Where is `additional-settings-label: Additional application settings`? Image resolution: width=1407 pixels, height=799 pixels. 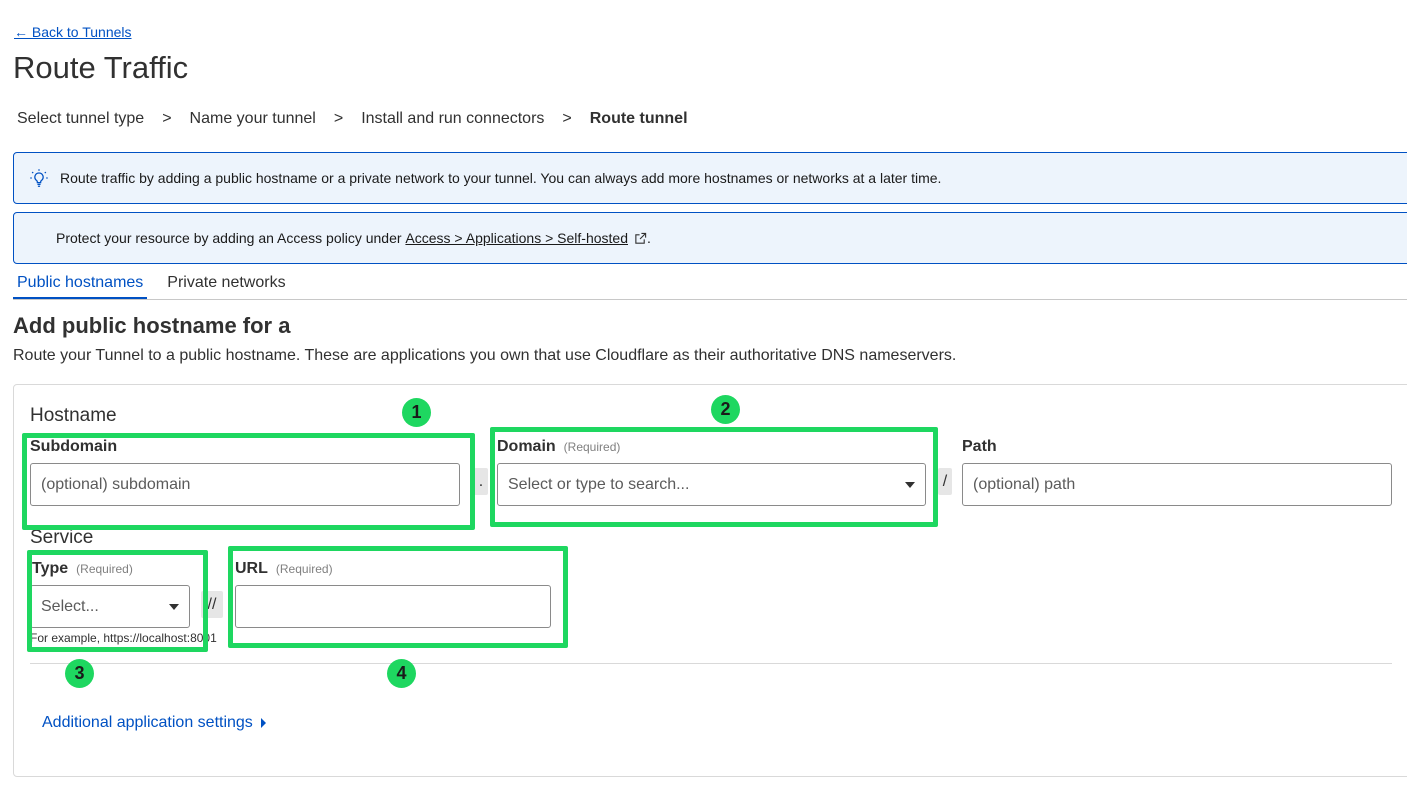
additional-settings-label: Additional application settings is located at coordinates (147, 722).